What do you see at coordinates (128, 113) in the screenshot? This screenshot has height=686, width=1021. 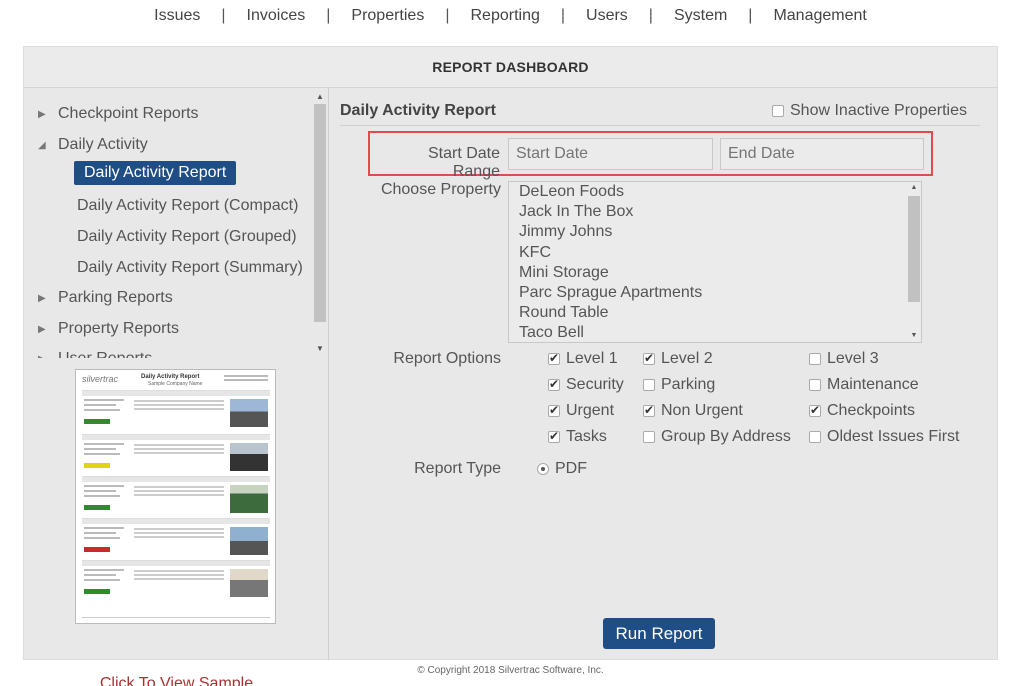 I see `tree-node-label: Checkpoint Reports` at bounding box center [128, 113].